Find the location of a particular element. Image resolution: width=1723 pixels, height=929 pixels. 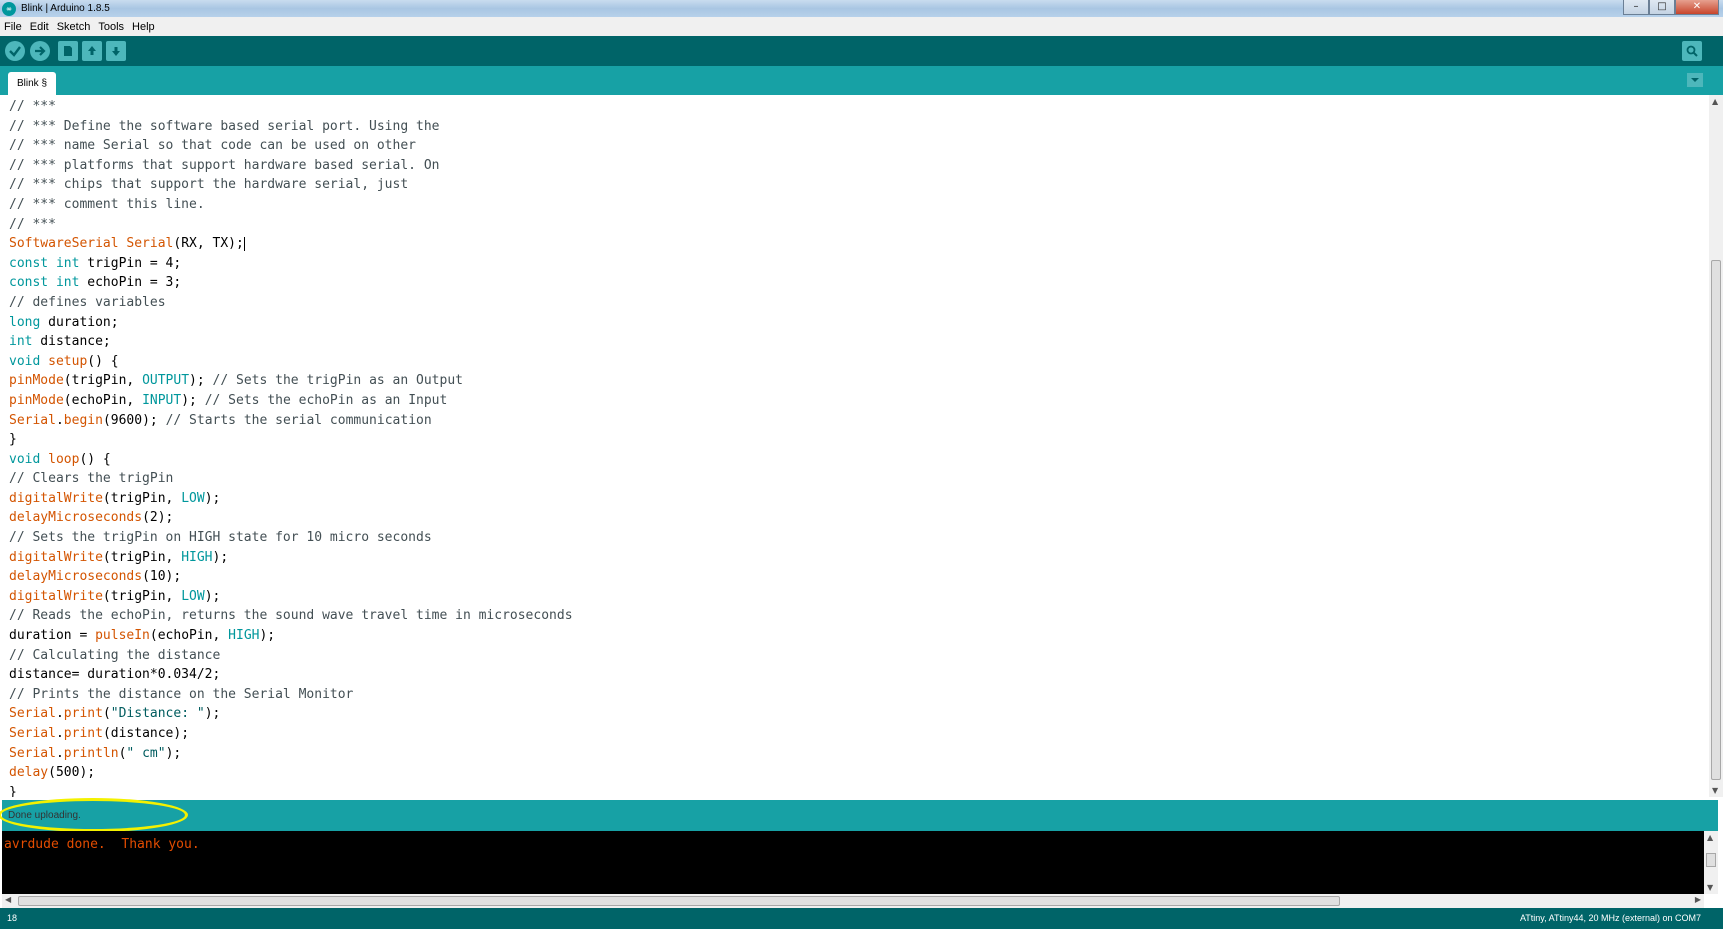

arduino-logo-icon: ∞ is located at coordinates (9, 8).